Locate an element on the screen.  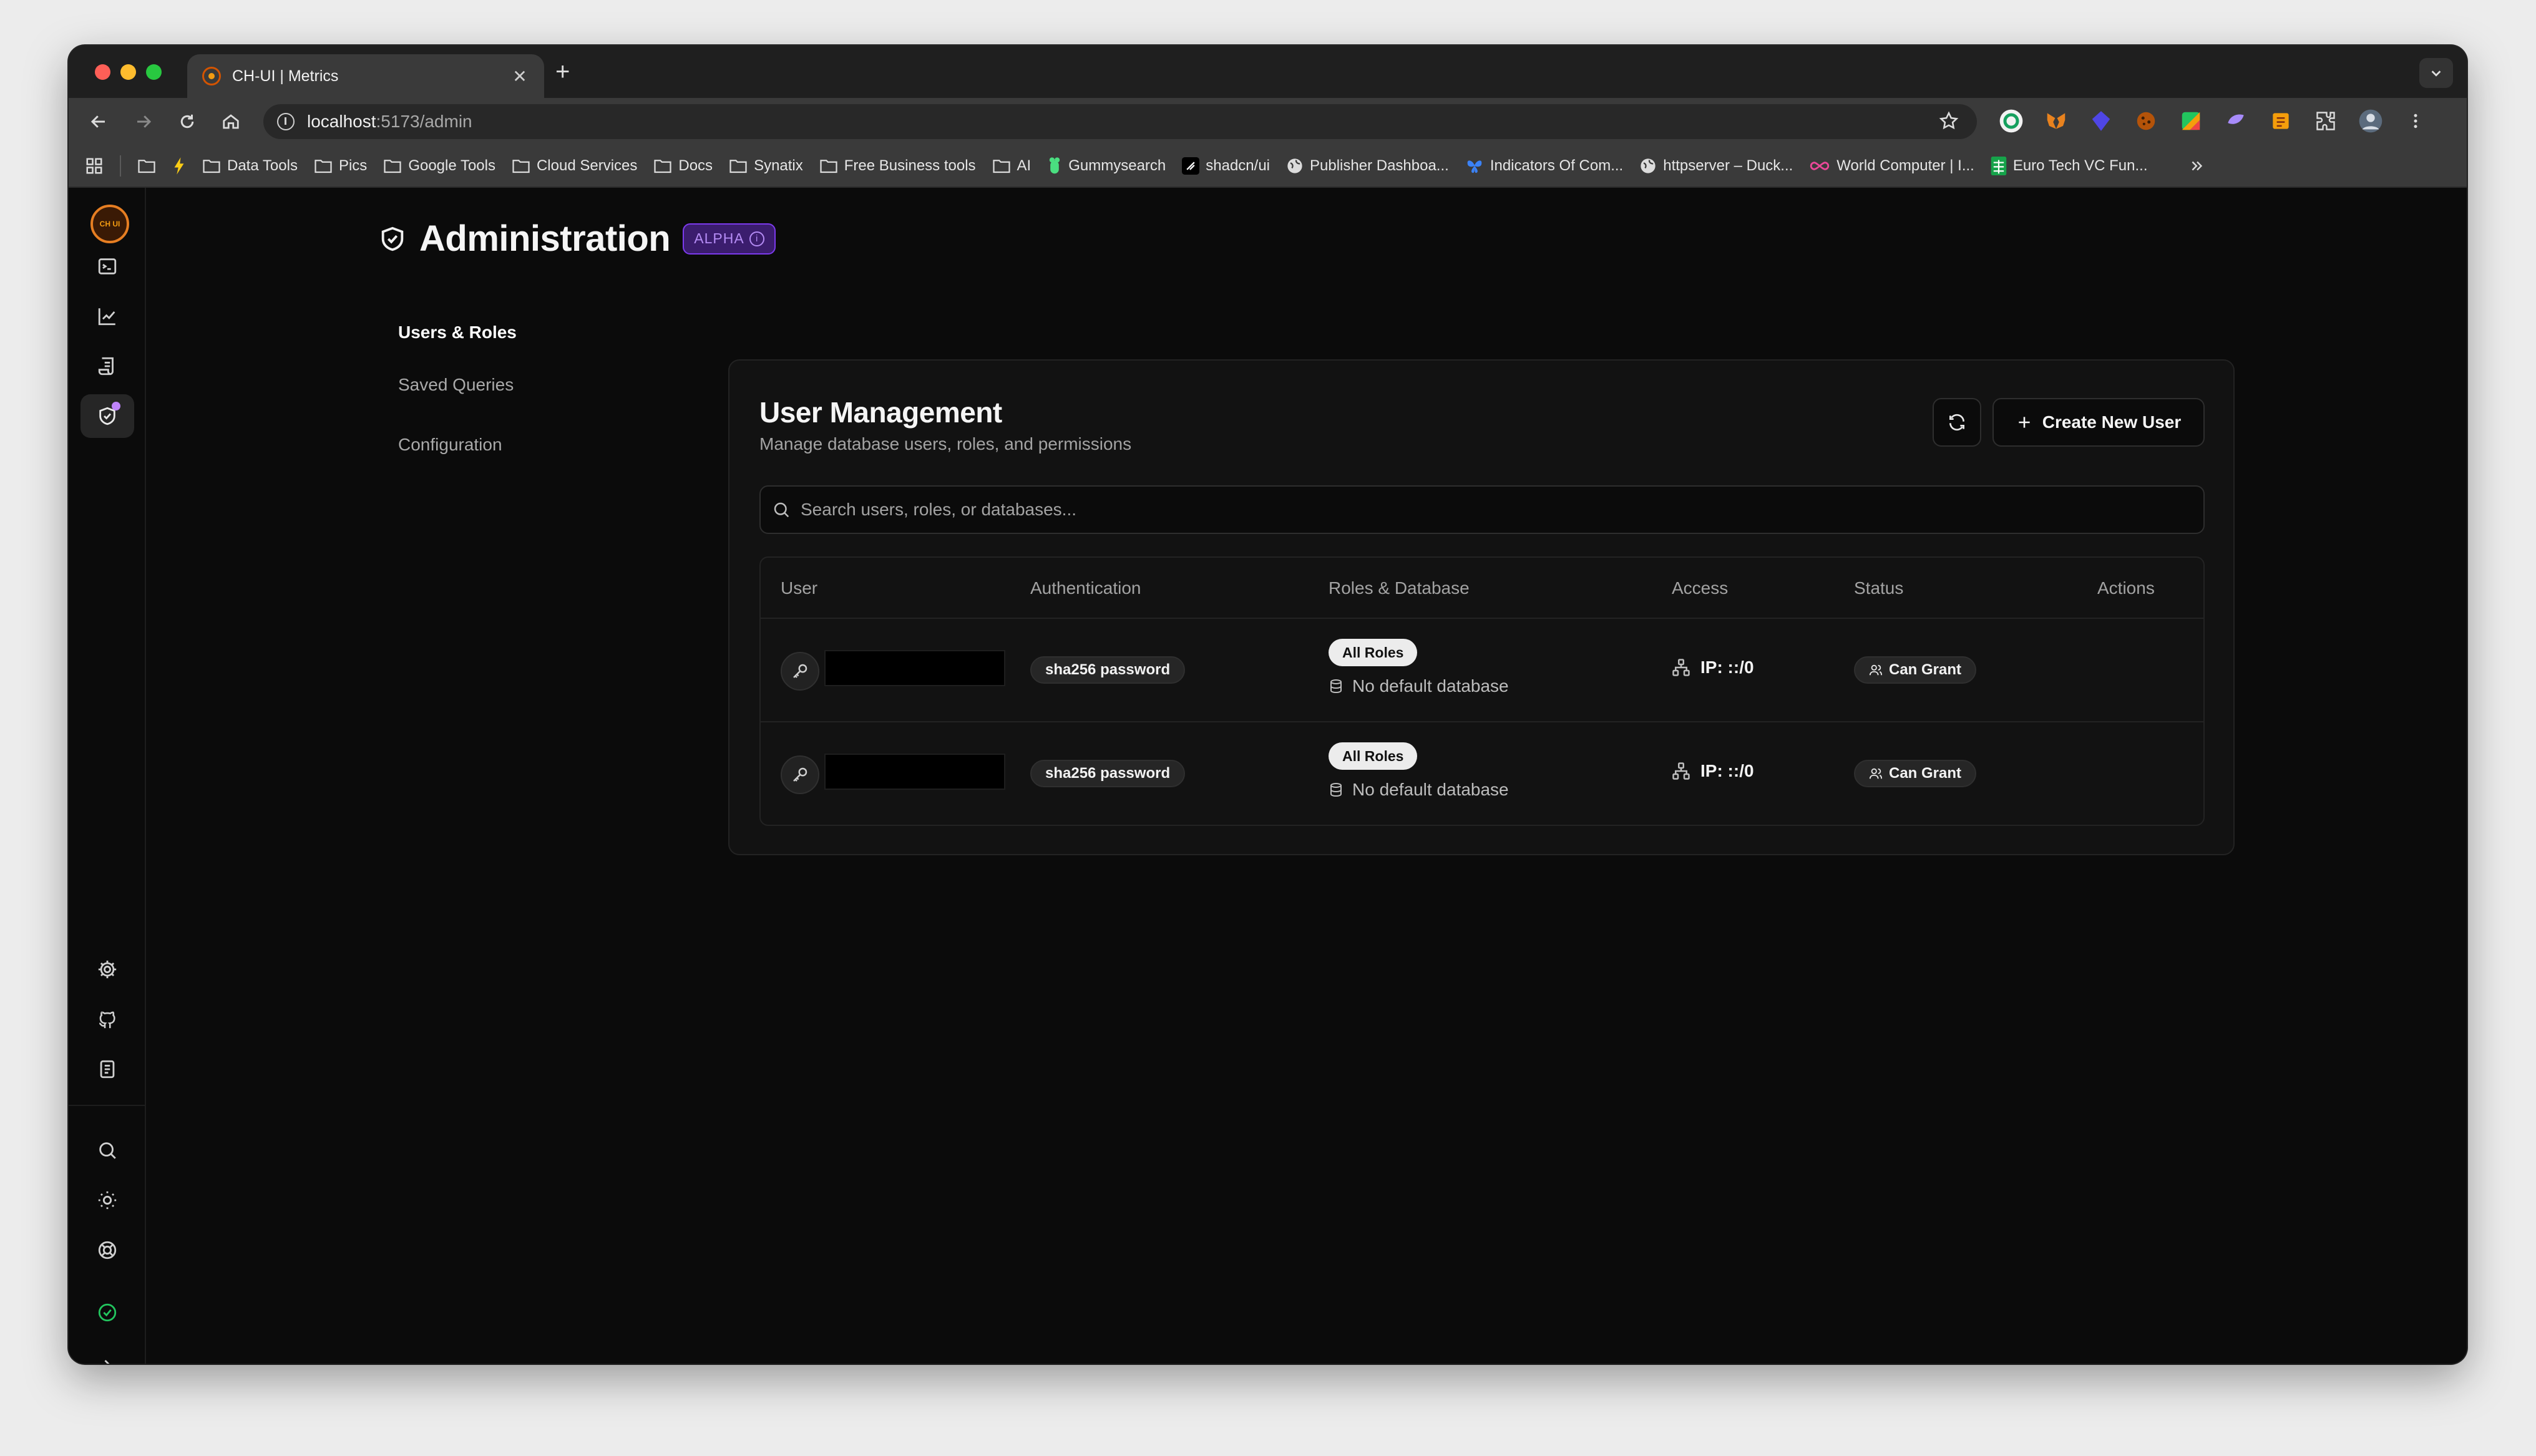
bookmark-pics: Pics is located at coordinates (340, 166).